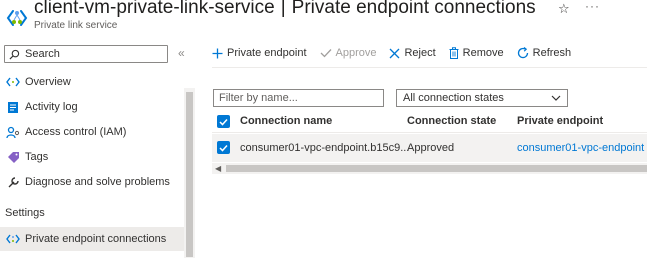  I want to click on sidebar-scrollbar-thumb, so click(189, 174).